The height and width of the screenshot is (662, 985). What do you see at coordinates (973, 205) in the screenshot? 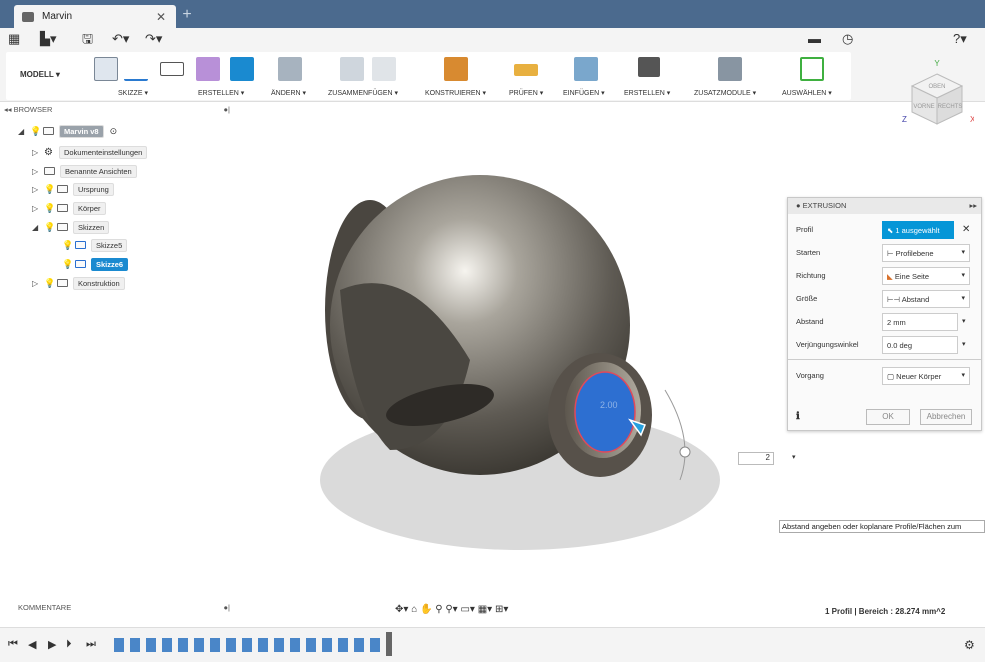
I see `expand-dialog-icon: ▸▸` at bounding box center [973, 205].